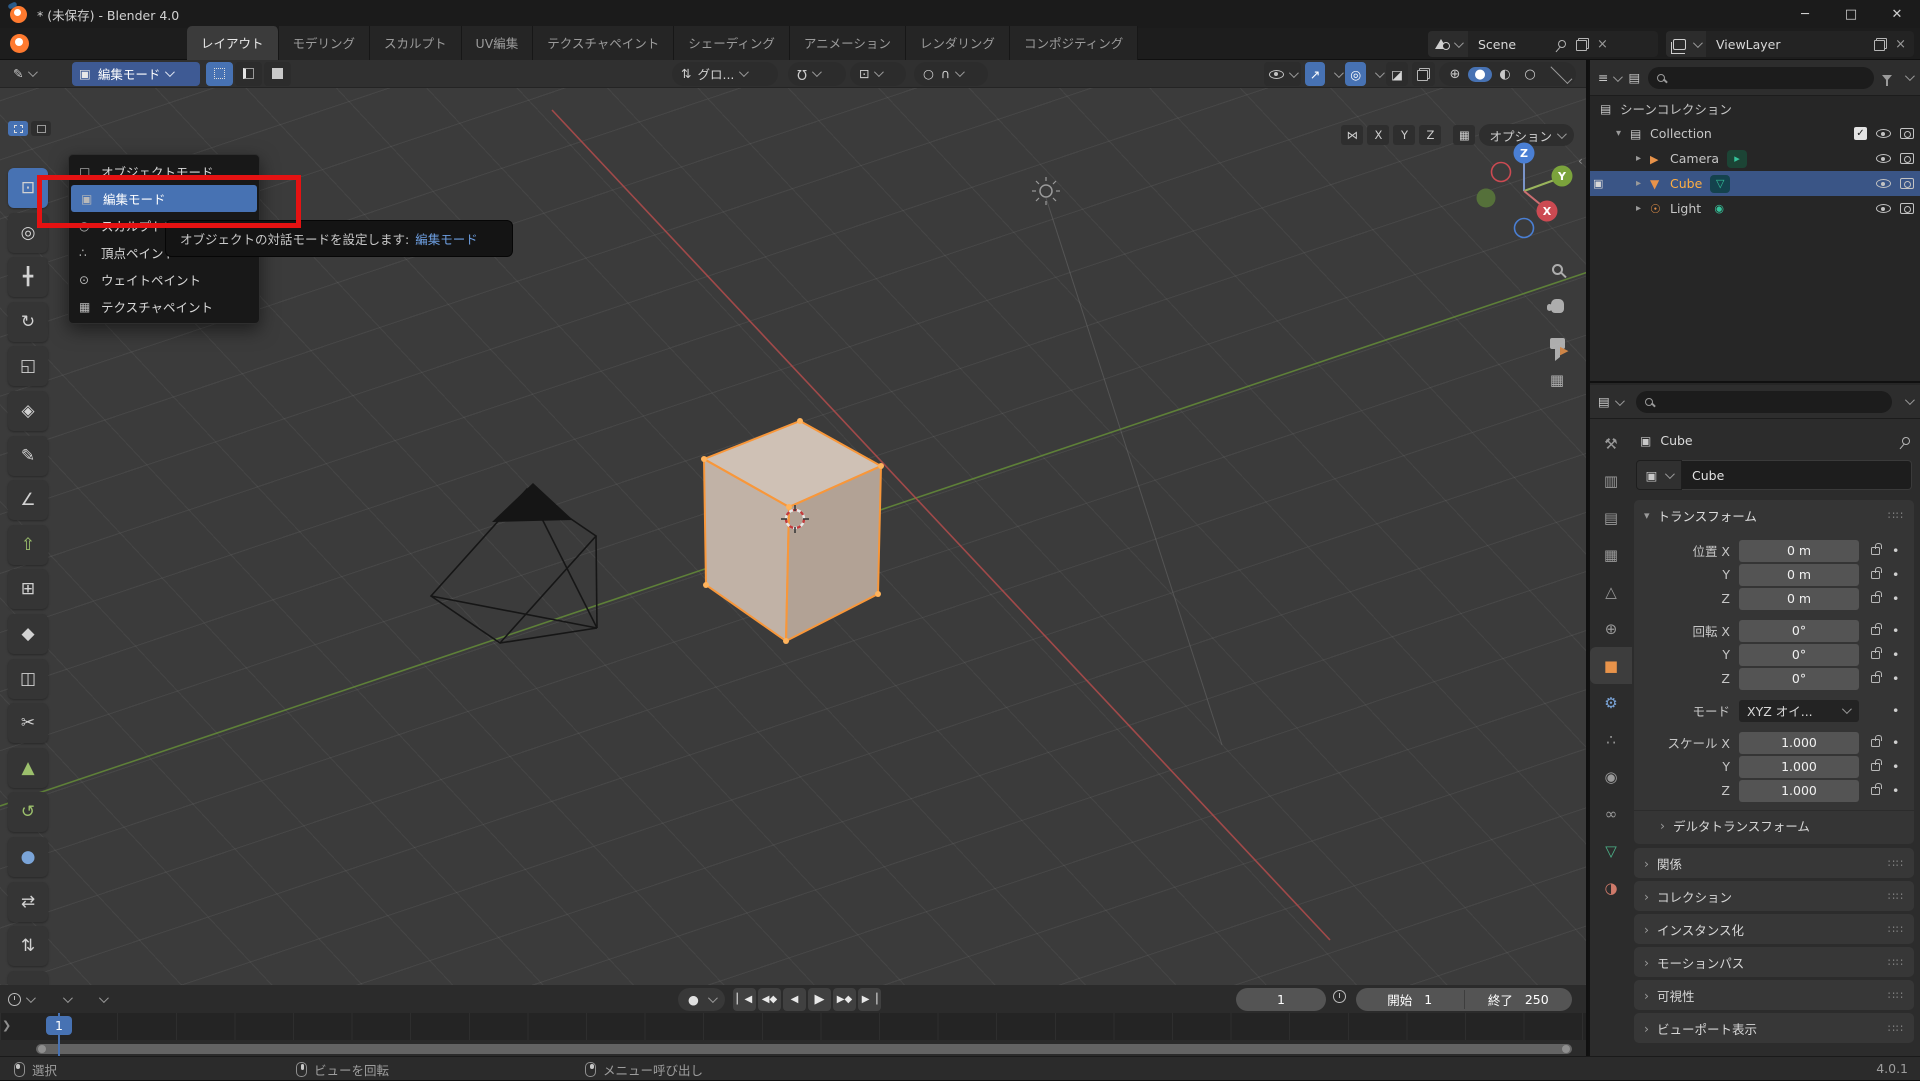 The height and width of the screenshot is (1081, 1920). I want to click on workspace-tab: レンダリング, so click(957, 42).